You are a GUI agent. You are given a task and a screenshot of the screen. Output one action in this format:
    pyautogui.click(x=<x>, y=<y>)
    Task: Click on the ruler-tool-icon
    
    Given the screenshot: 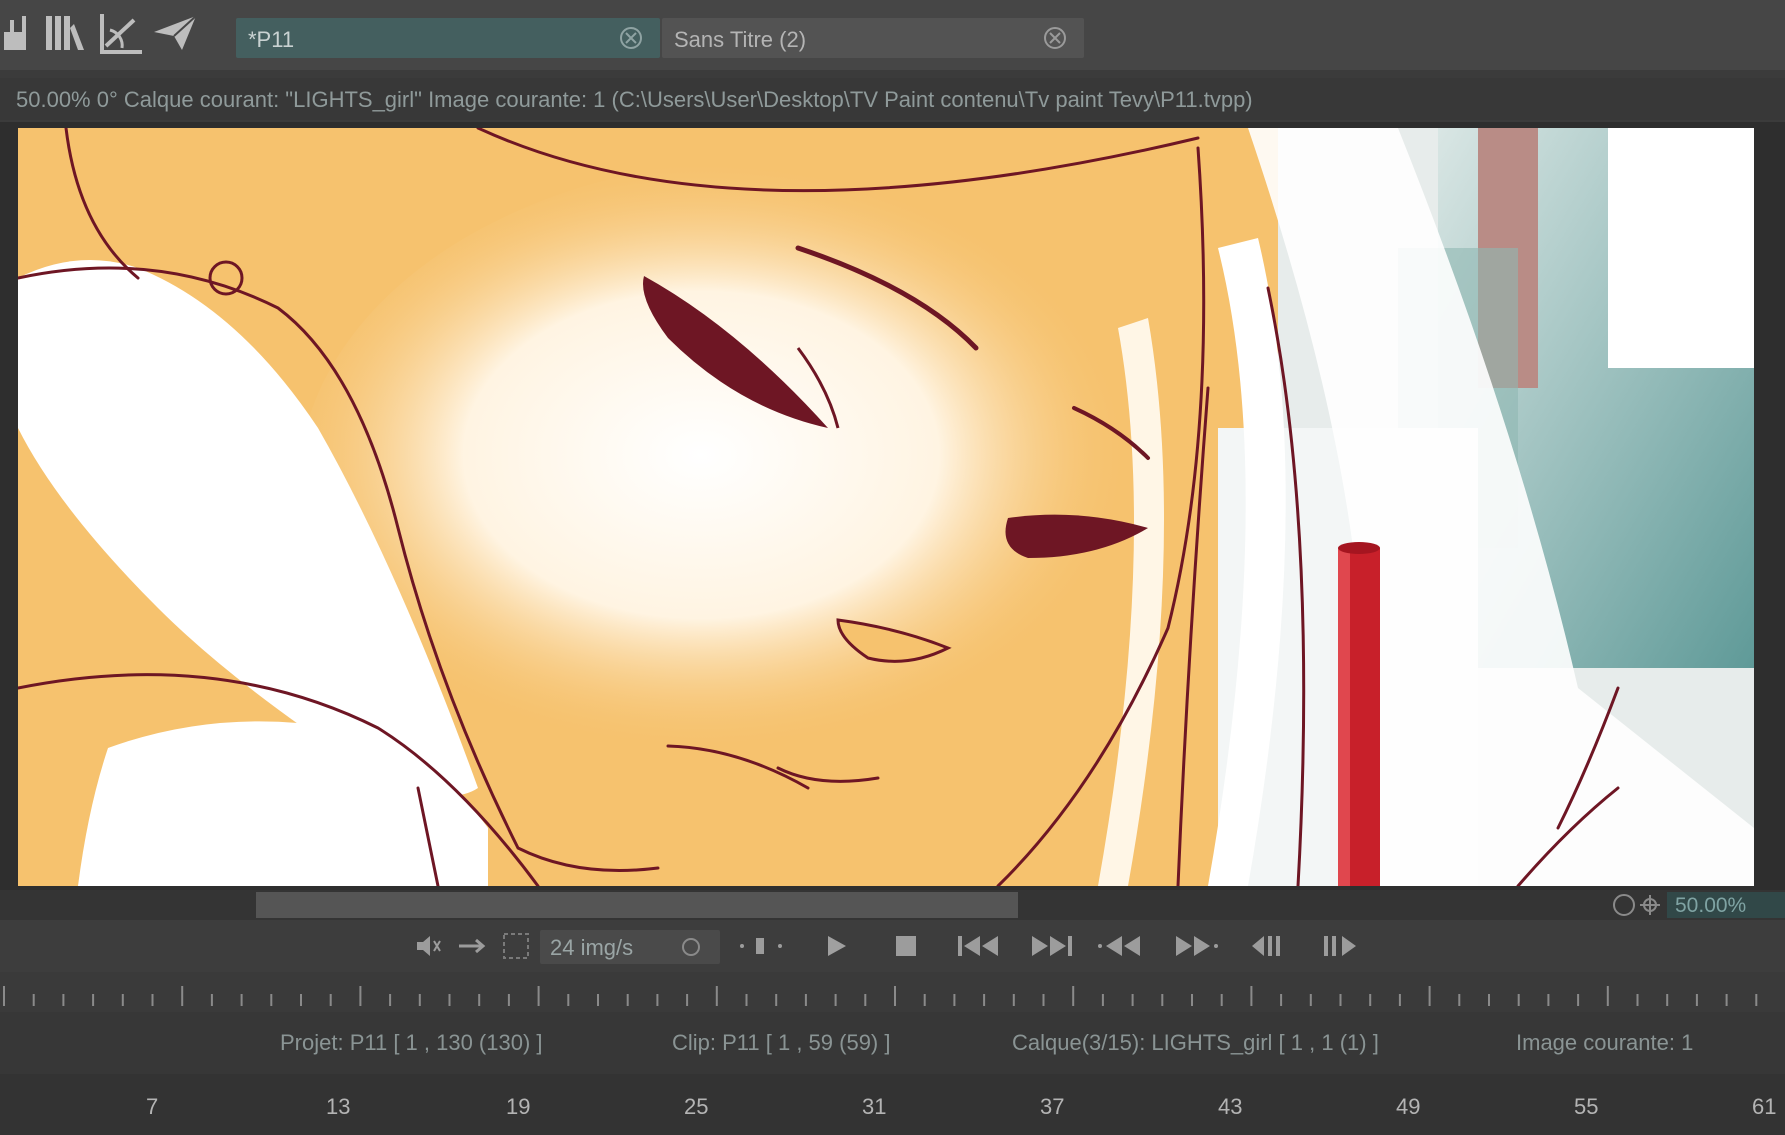 What is the action you would take?
    pyautogui.click(x=120, y=32)
    